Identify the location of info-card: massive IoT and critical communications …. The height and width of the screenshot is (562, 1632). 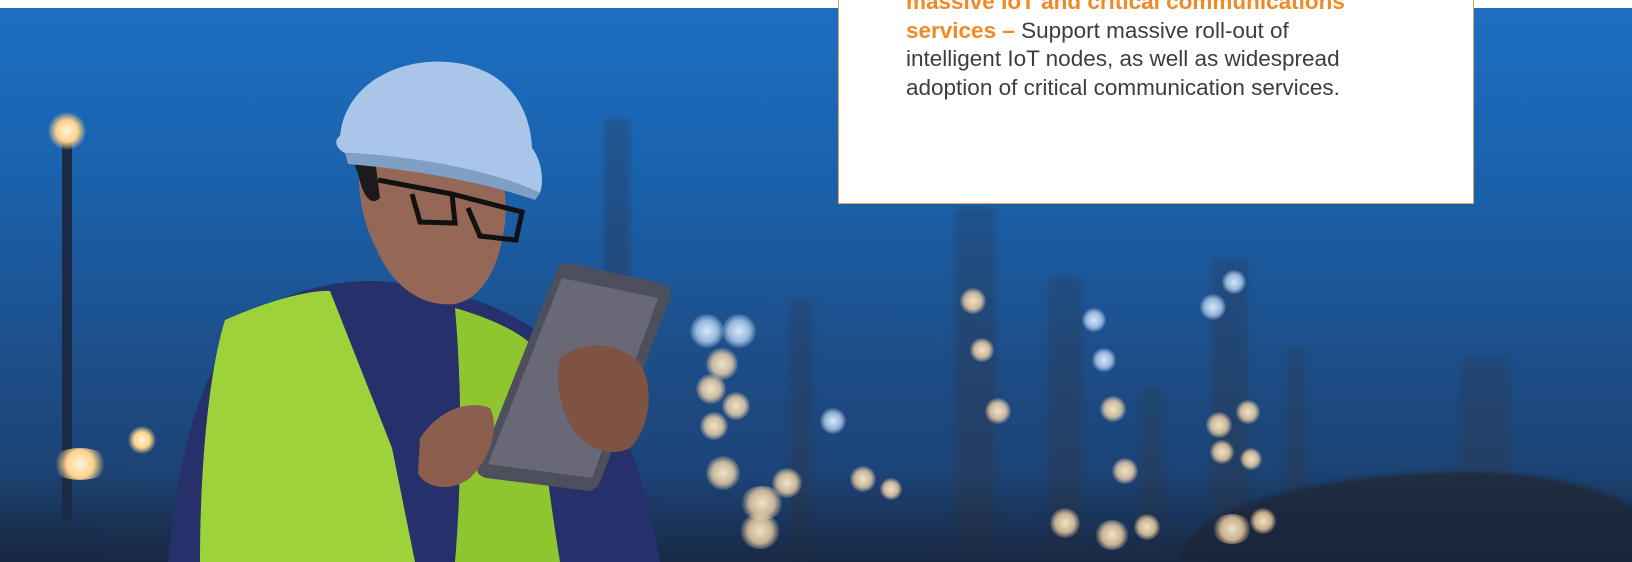
(1156, 102).